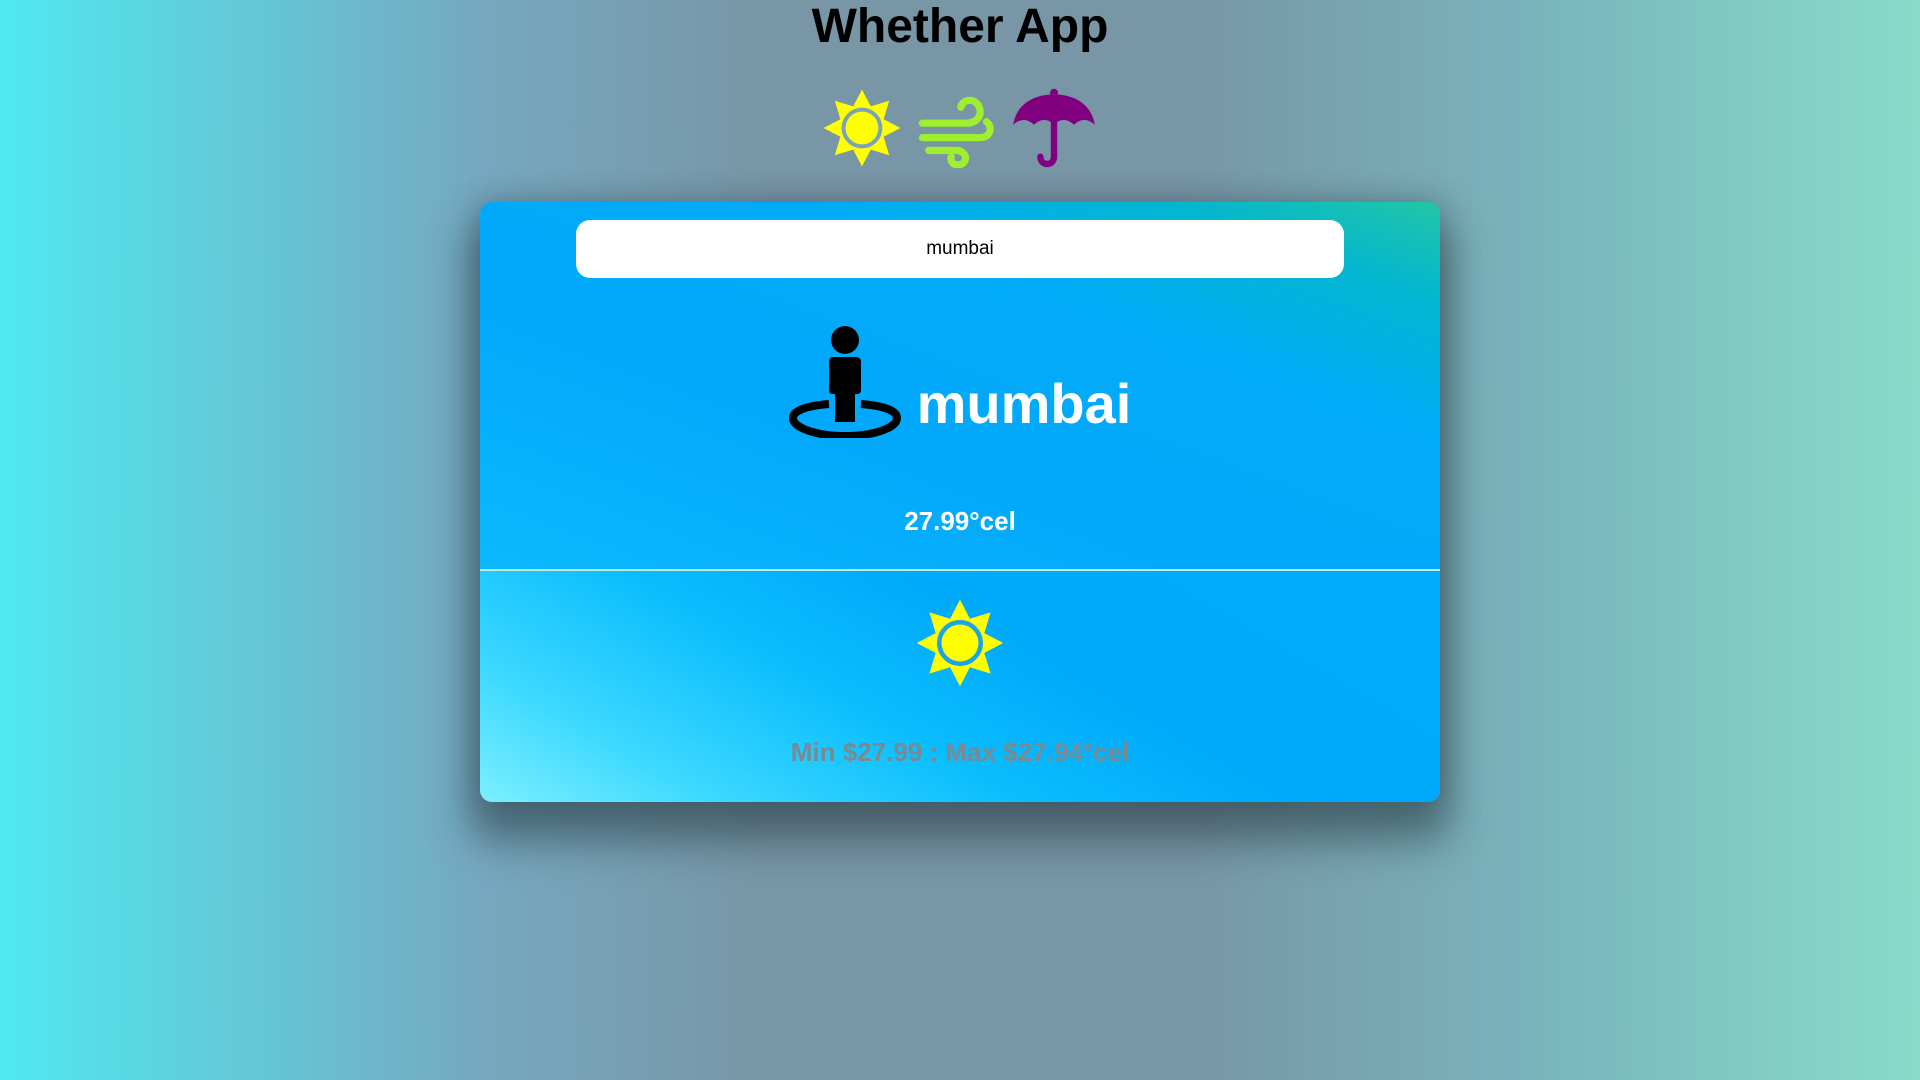  Describe the element at coordinates (1054, 128) in the screenshot. I see `umbrella-icon` at that location.